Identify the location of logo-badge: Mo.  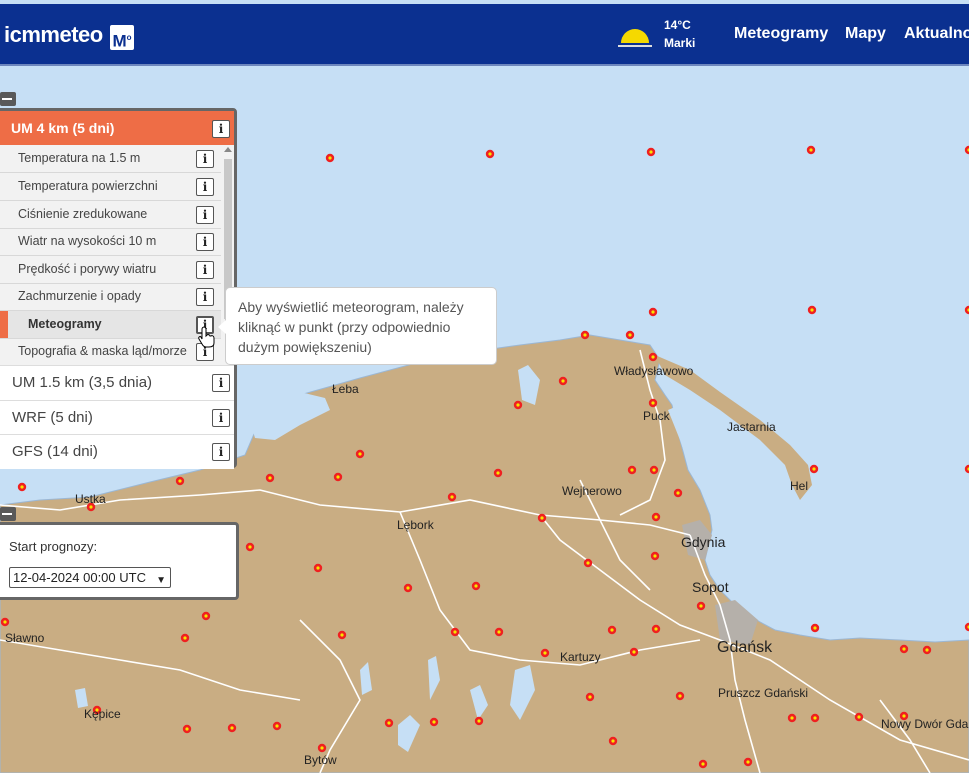
(122, 38).